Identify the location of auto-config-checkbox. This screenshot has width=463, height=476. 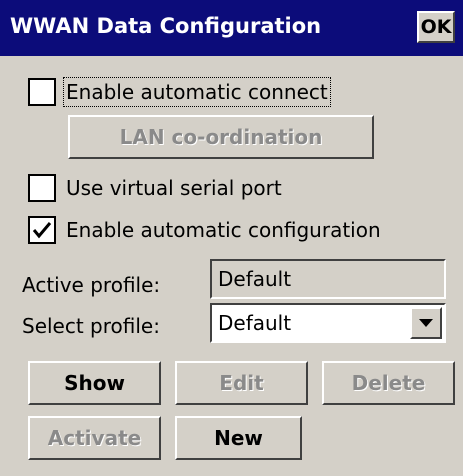
(42, 230).